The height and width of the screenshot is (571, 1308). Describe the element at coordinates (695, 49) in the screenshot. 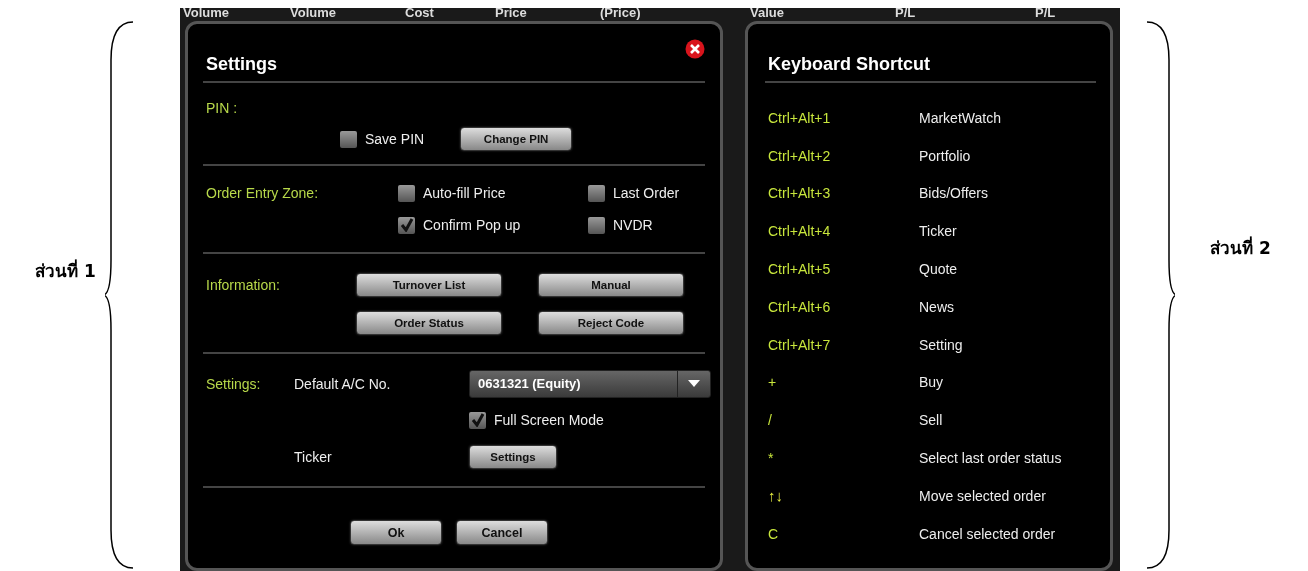

I see `close-icon` at that location.